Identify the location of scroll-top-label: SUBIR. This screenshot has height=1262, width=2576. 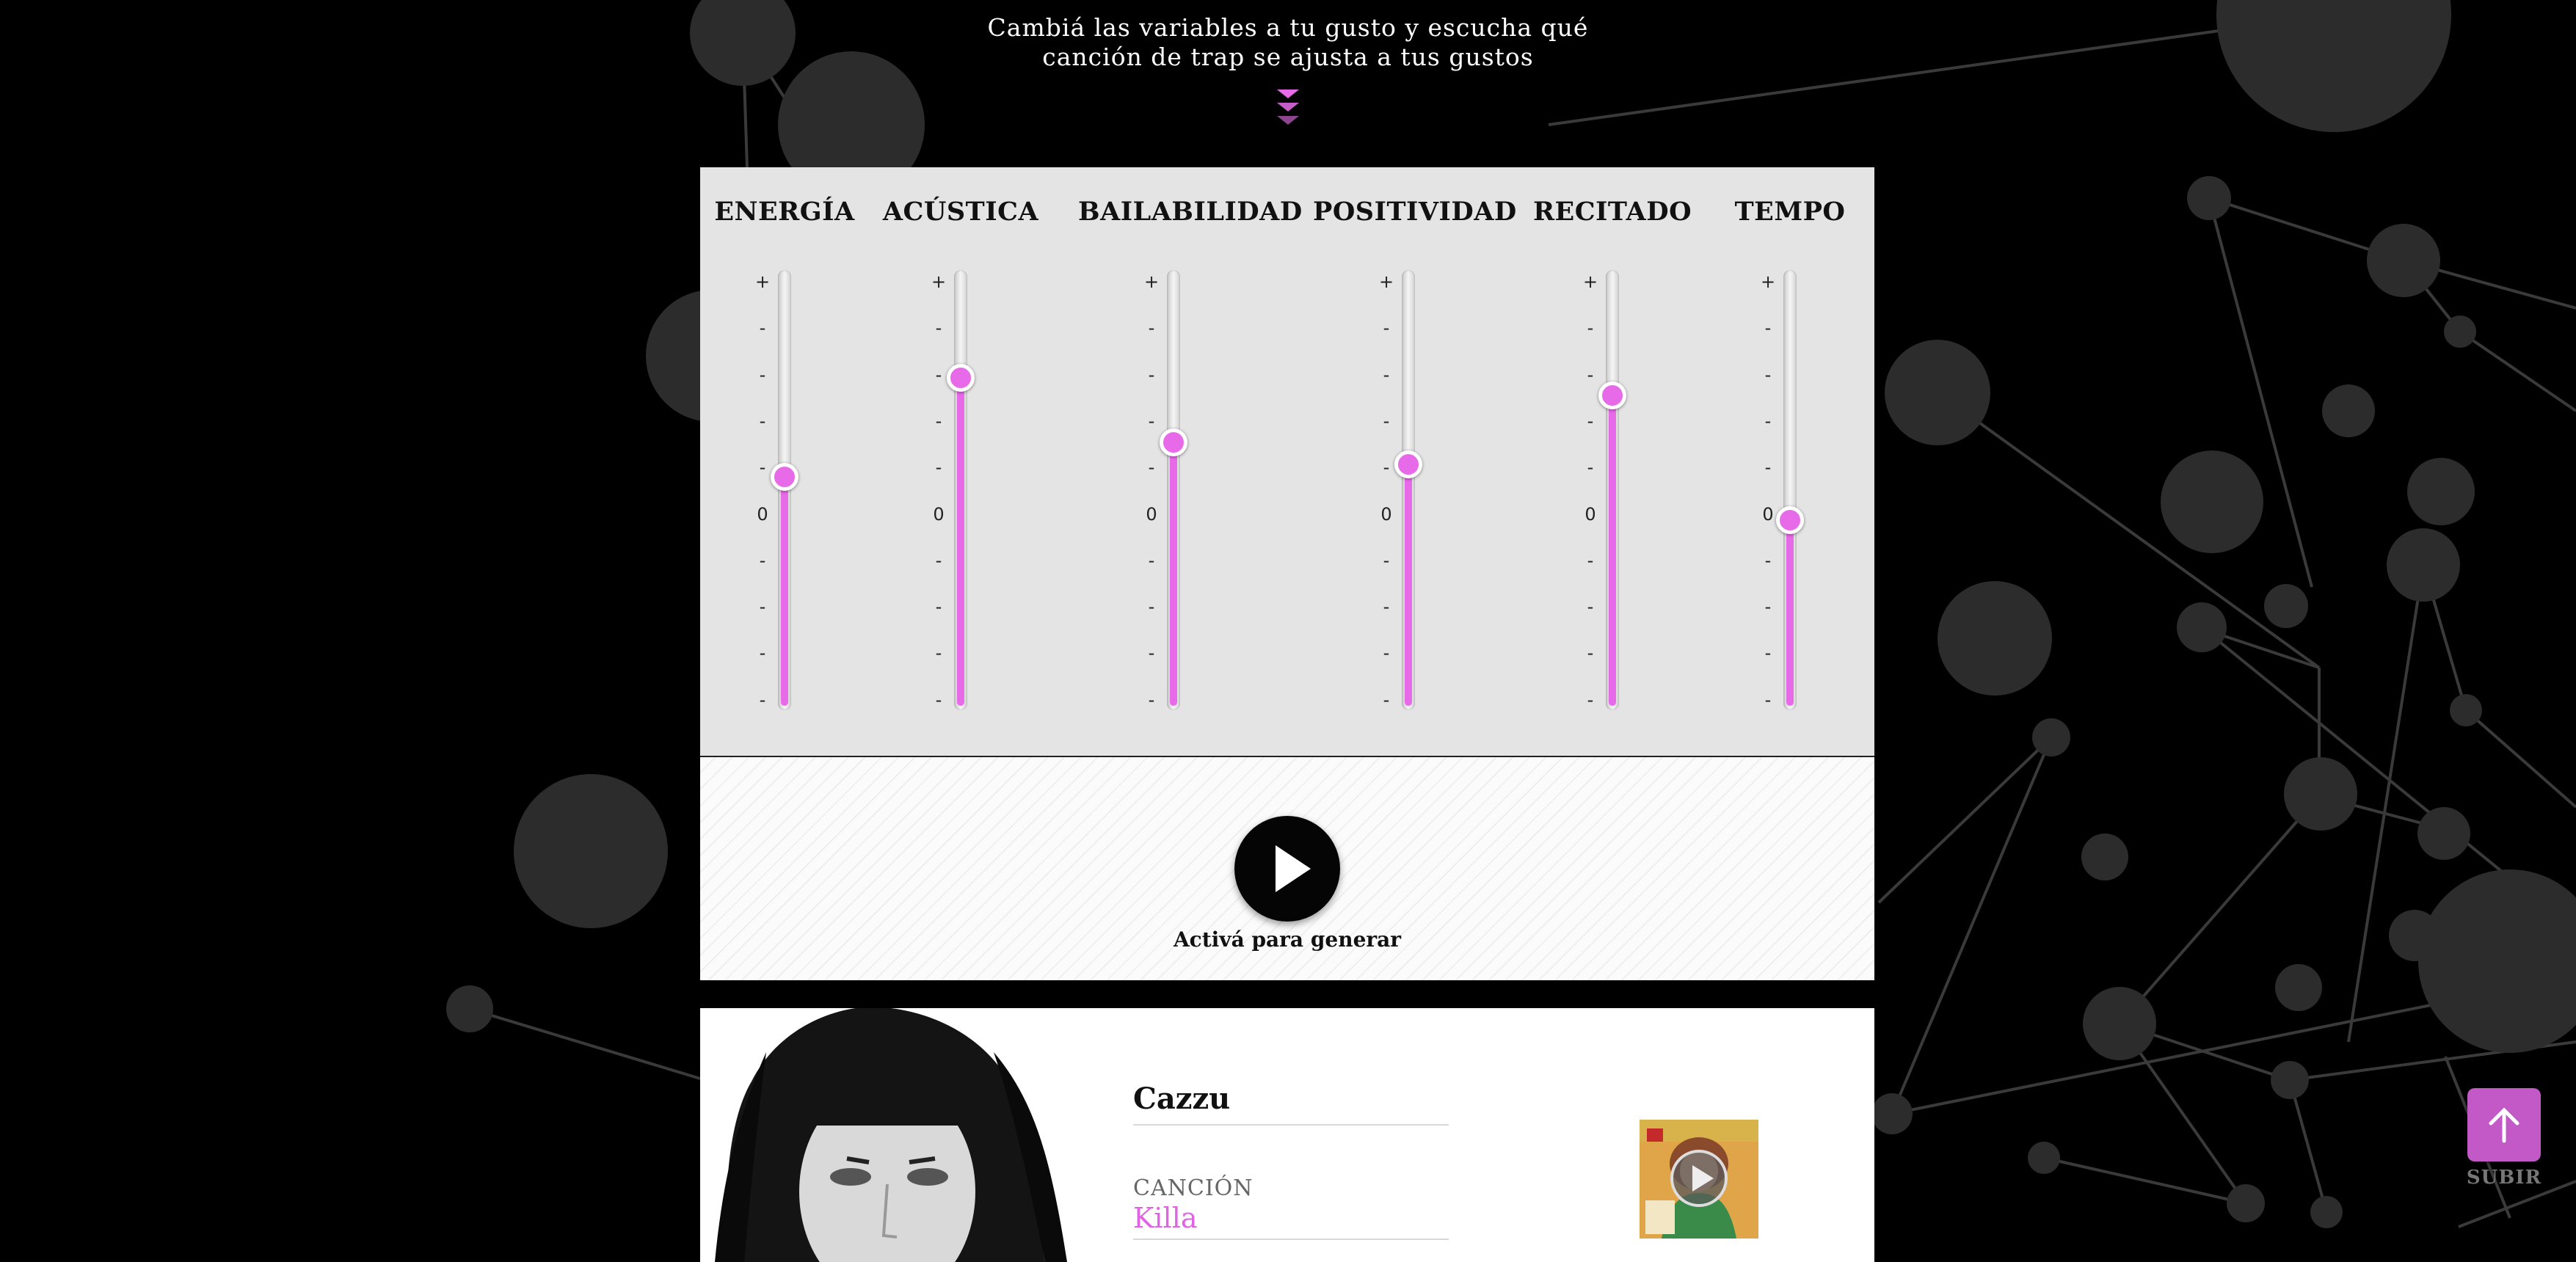
(2504, 1178).